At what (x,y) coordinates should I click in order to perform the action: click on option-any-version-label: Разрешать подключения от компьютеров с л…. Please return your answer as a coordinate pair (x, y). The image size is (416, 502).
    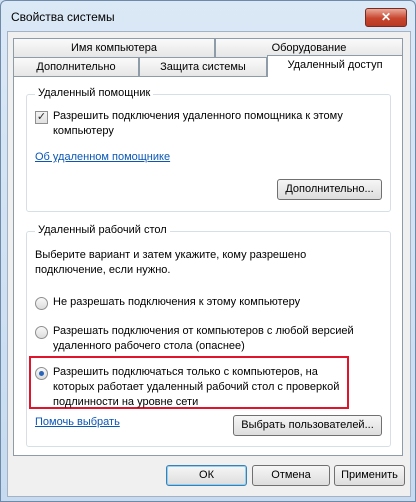
    Looking at the image, I should click on (203, 338).